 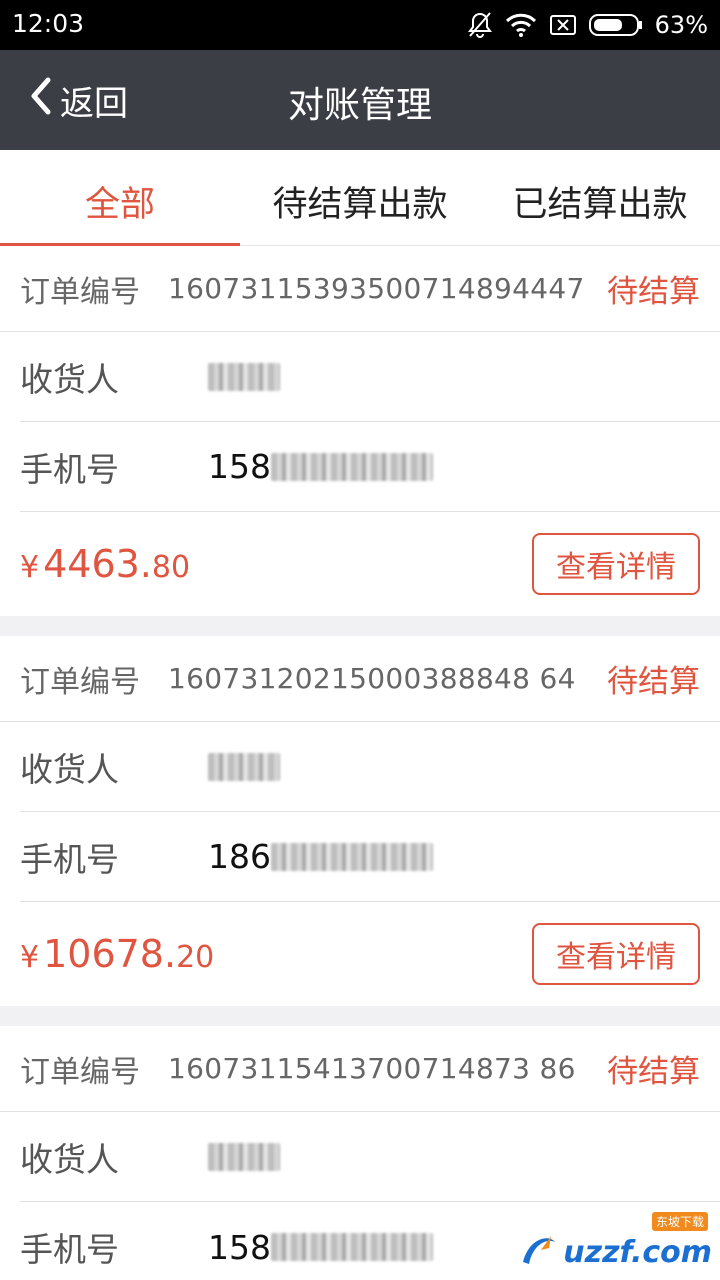 I want to click on order-header: 订单编号 16073115393500714894447 待结算, so click(x=360, y=289).